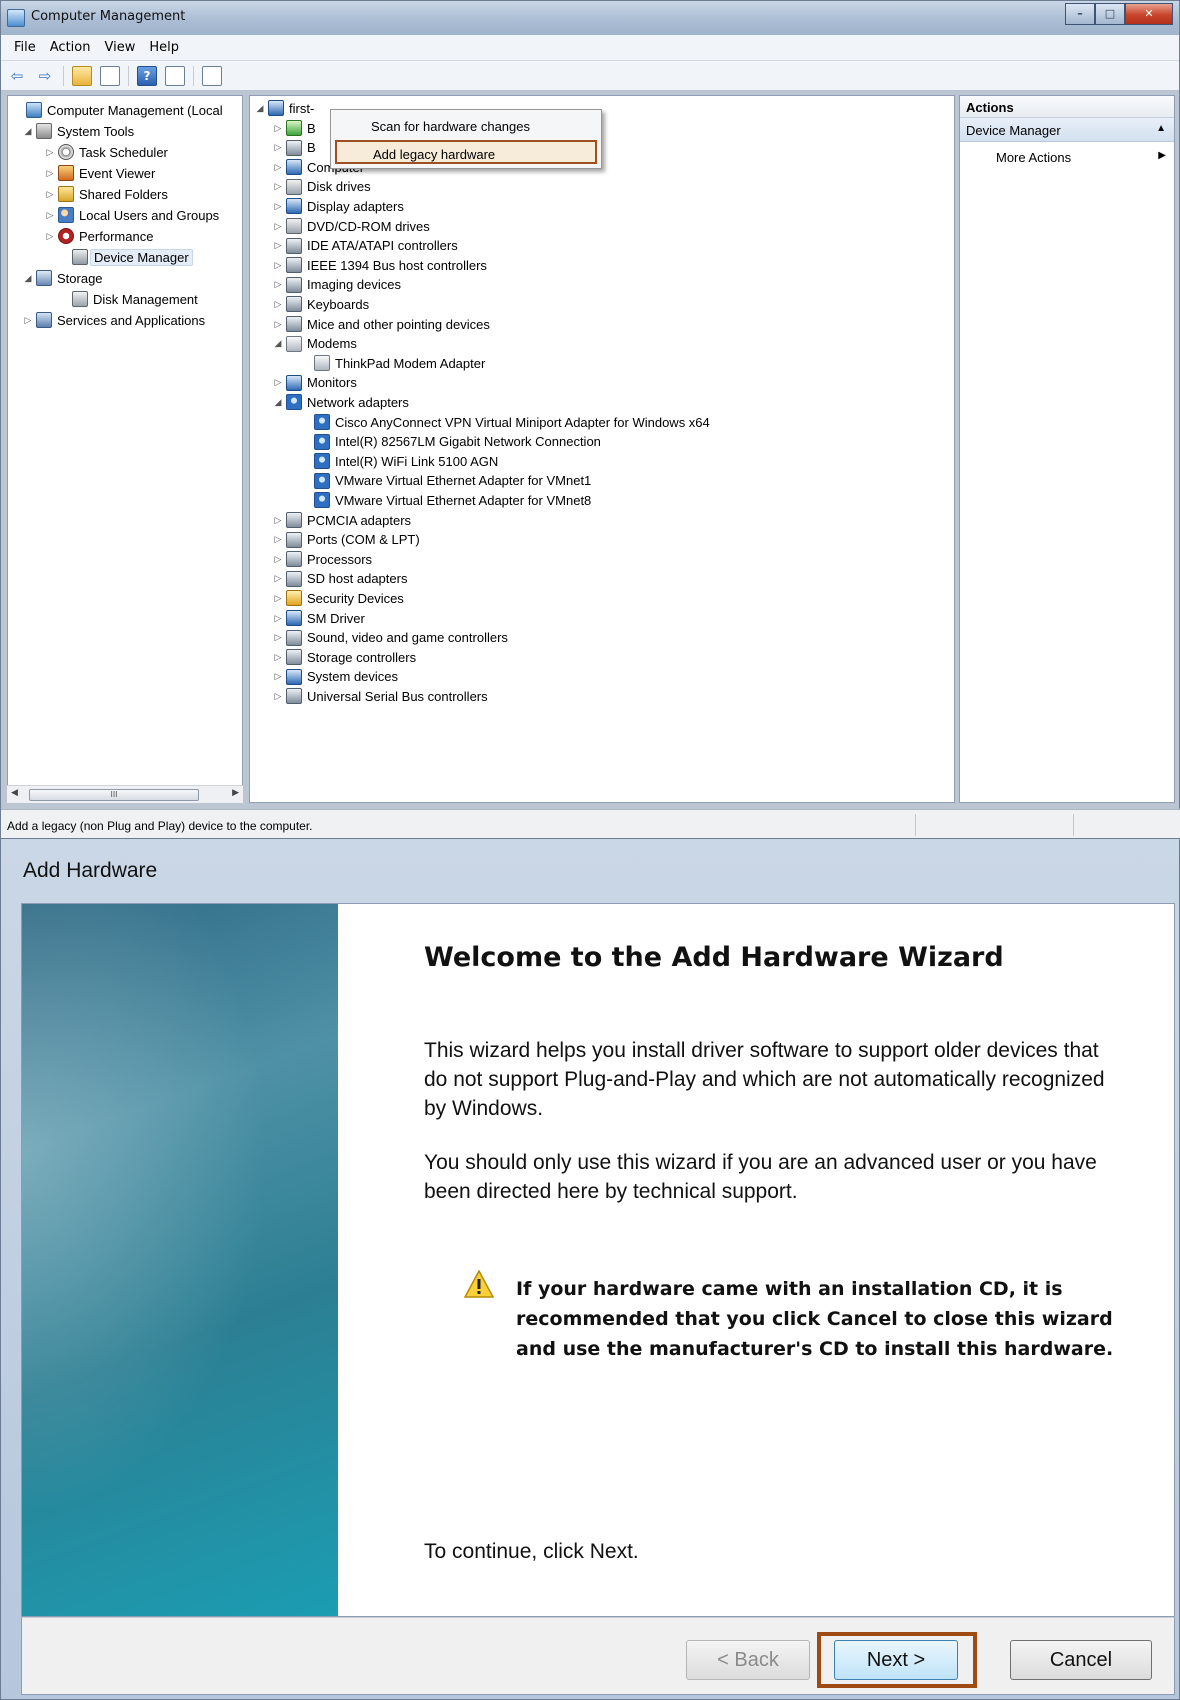  Describe the element at coordinates (1149, 14) in the screenshot. I see `close-button: ✕` at that location.